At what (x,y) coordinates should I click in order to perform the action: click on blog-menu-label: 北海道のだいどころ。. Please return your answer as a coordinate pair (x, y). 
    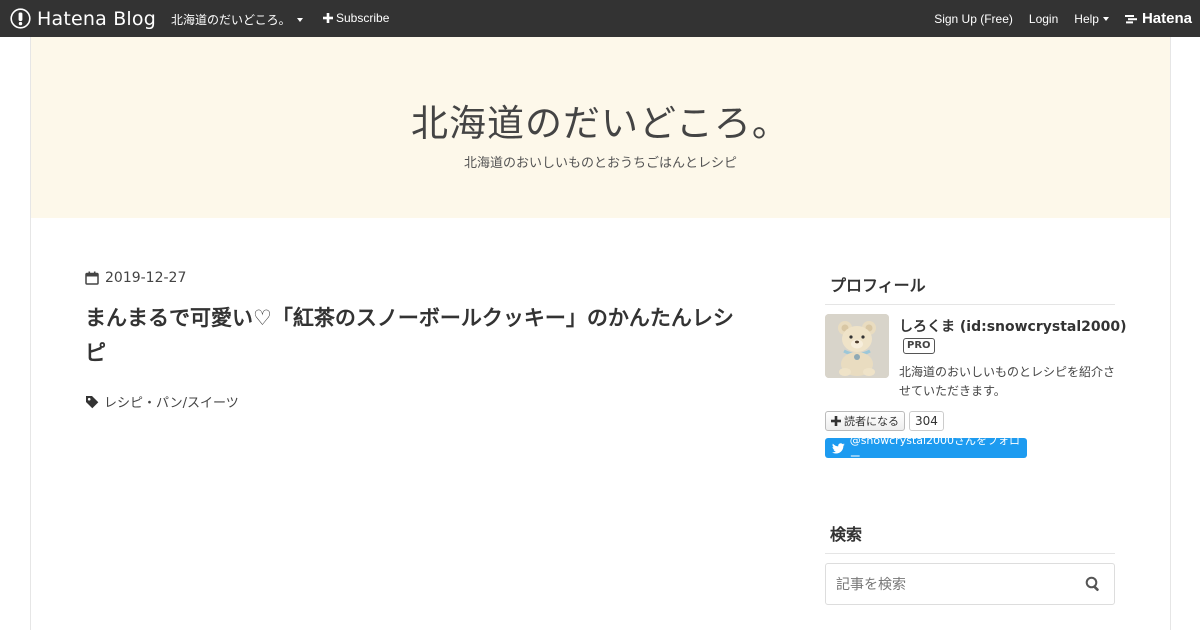
    Looking at the image, I should click on (231, 20).